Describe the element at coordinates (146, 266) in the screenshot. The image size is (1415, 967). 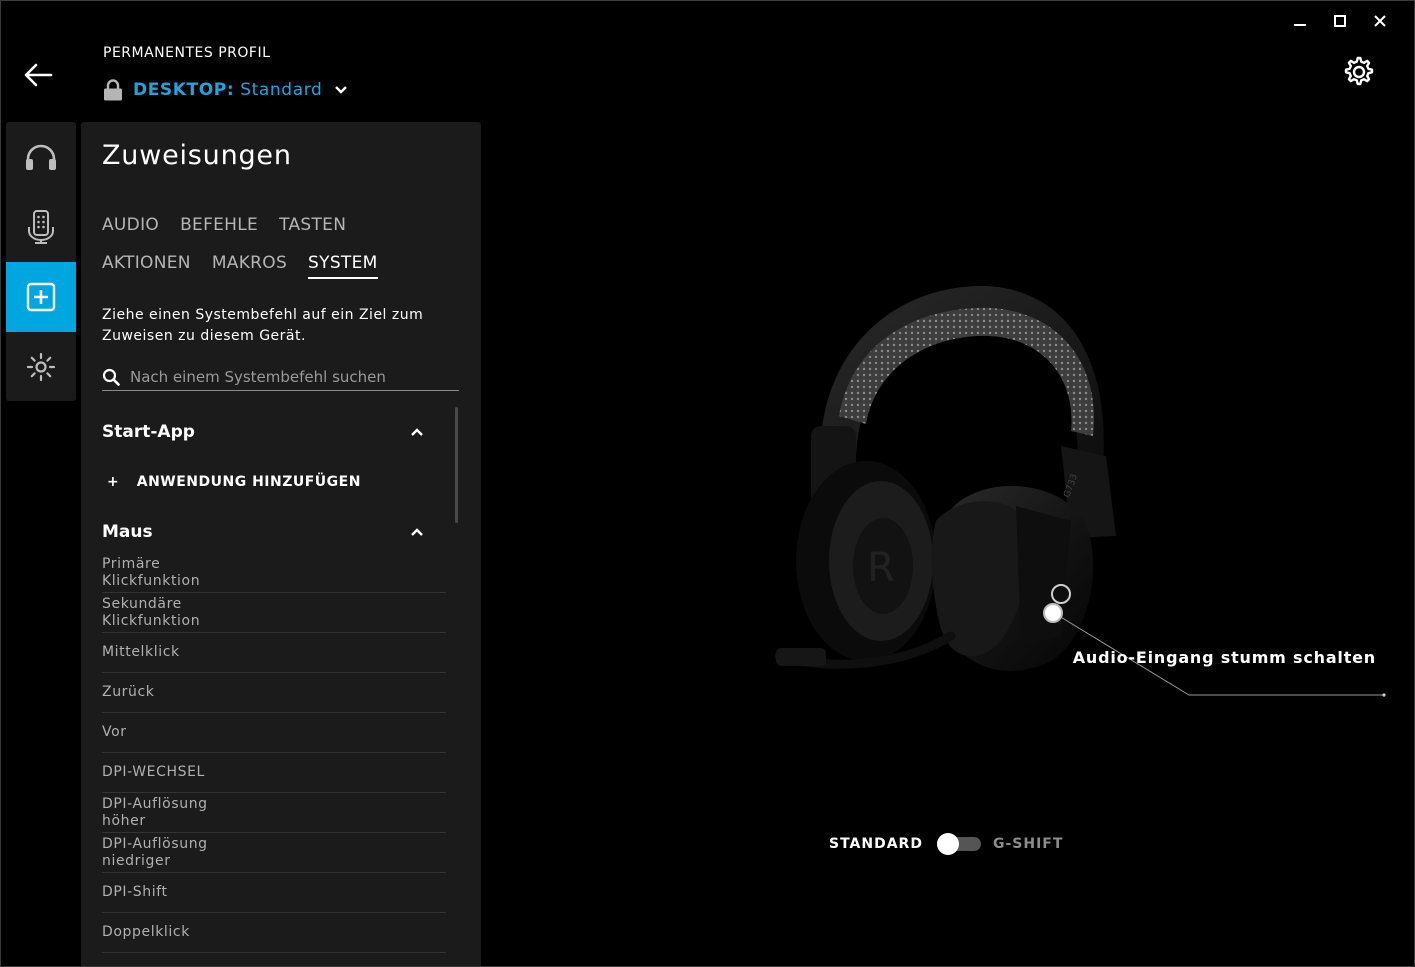
I see `tab-actions: AKTIONEN` at that location.